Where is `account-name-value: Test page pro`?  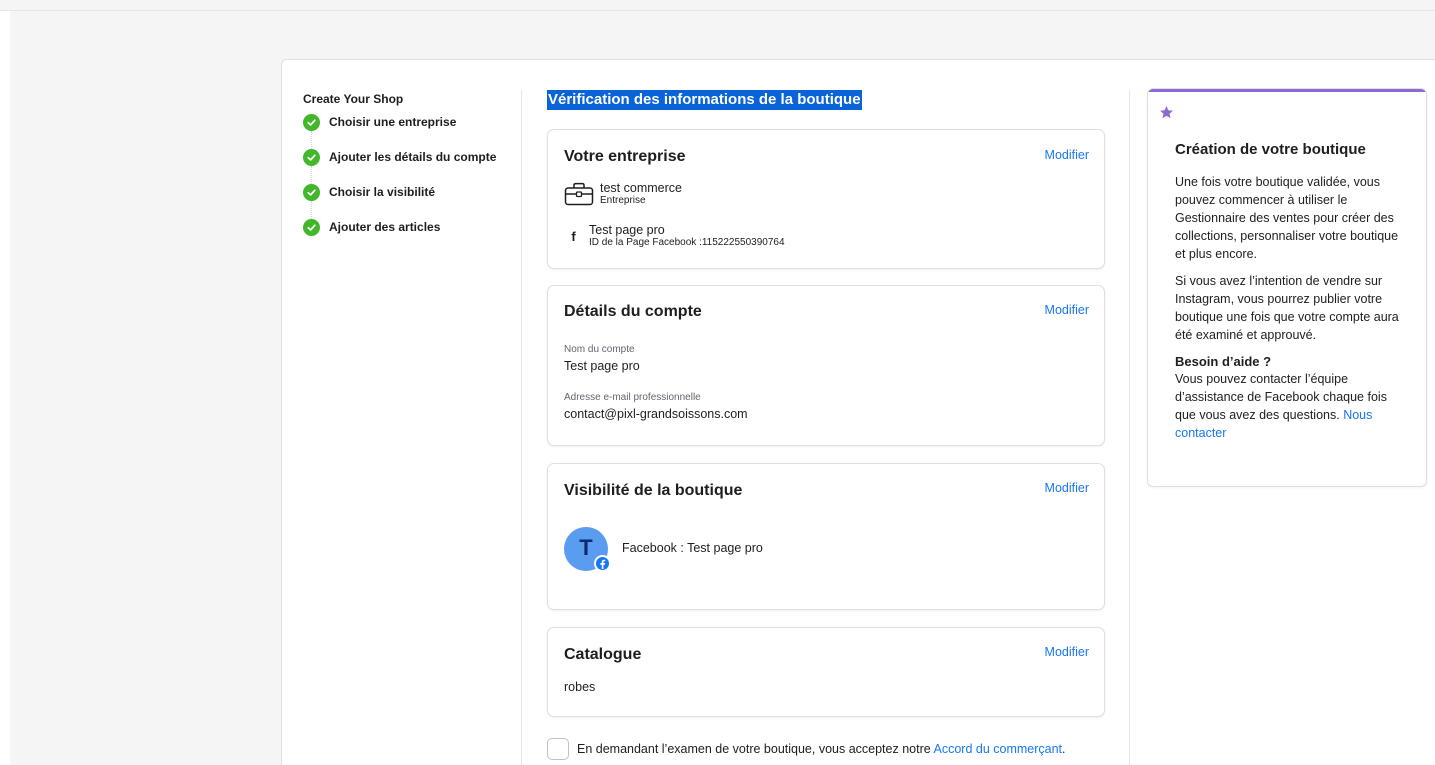
account-name-value: Test page pro is located at coordinates (602, 366).